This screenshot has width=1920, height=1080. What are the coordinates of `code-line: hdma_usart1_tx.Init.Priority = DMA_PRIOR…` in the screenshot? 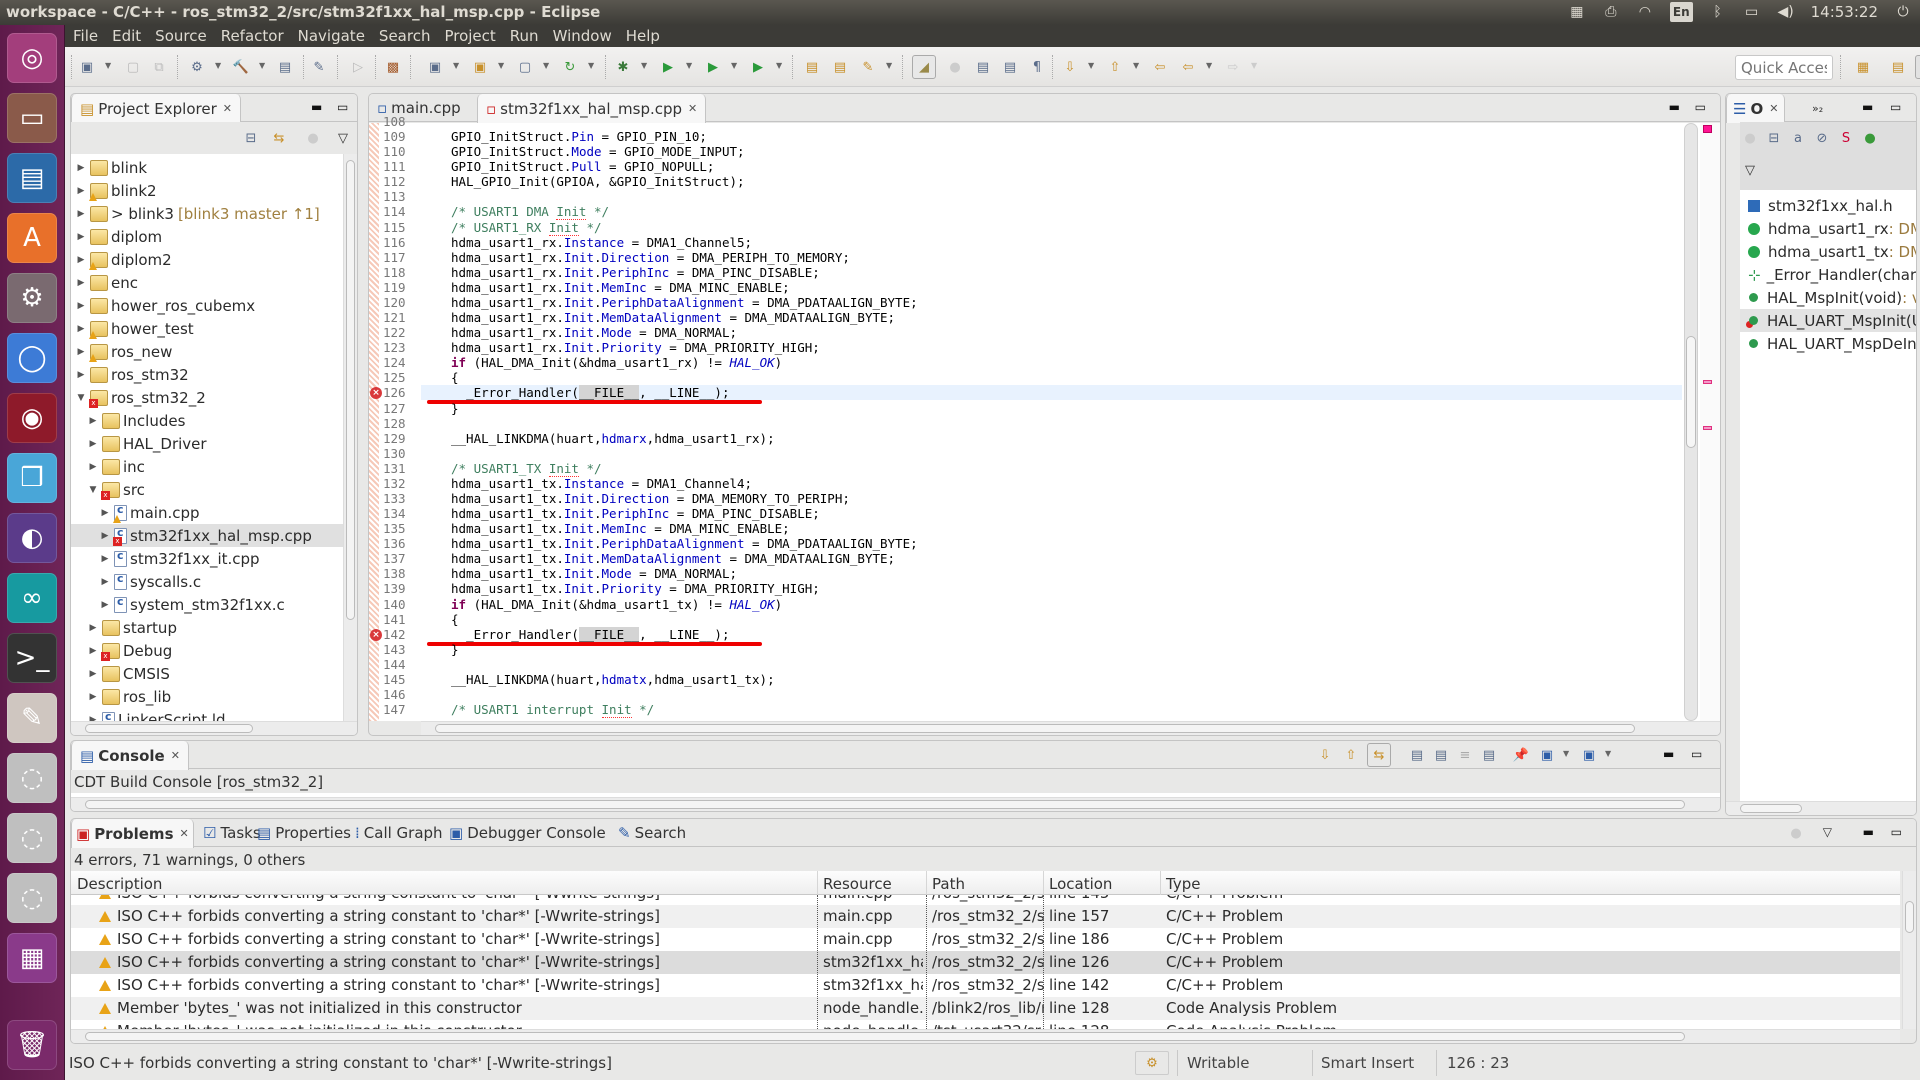 It's located at (1051, 588).